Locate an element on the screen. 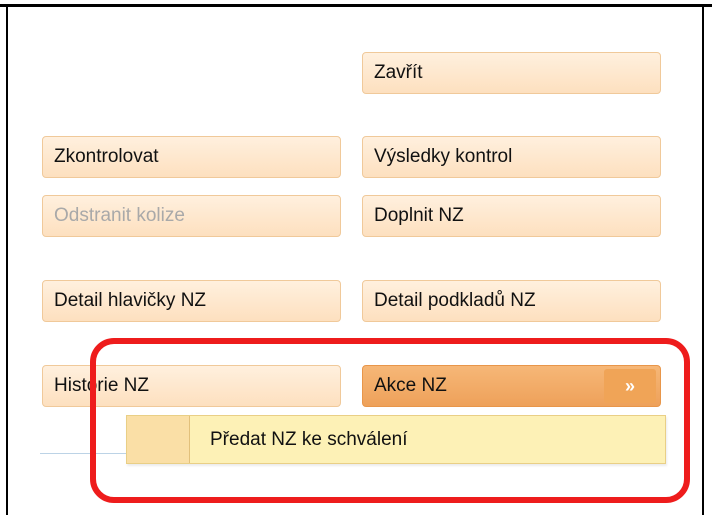  header-detail-button: Detail hlavičky NZ is located at coordinates (191, 301).